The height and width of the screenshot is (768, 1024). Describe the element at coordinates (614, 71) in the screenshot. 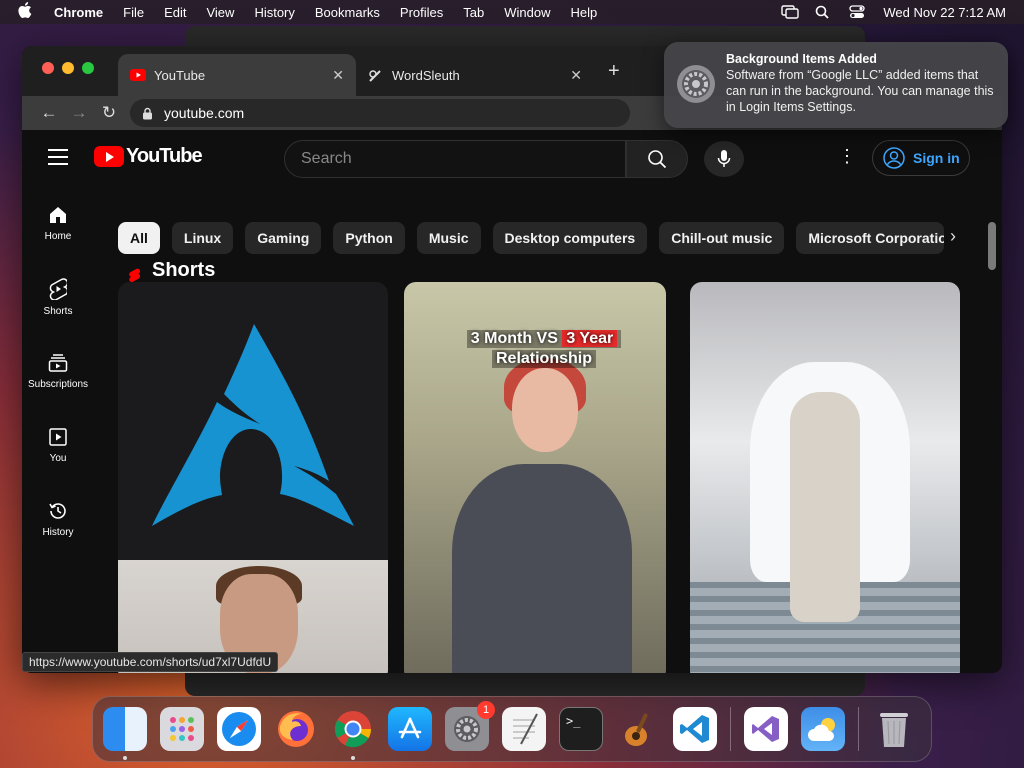

I see `new-tab-button: +` at that location.